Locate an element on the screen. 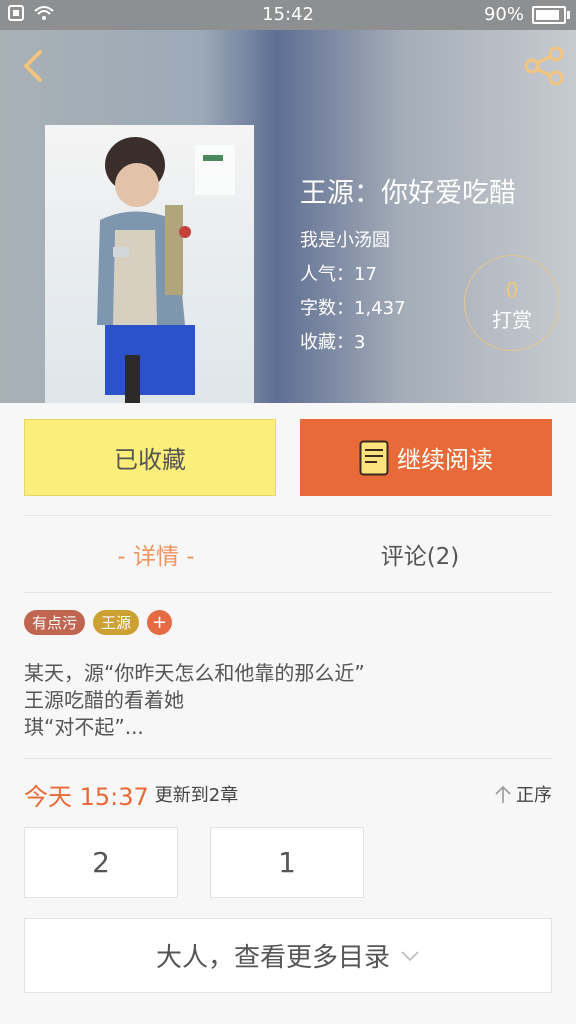  continue-reading-button: 继续阅读 is located at coordinates (426, 457).